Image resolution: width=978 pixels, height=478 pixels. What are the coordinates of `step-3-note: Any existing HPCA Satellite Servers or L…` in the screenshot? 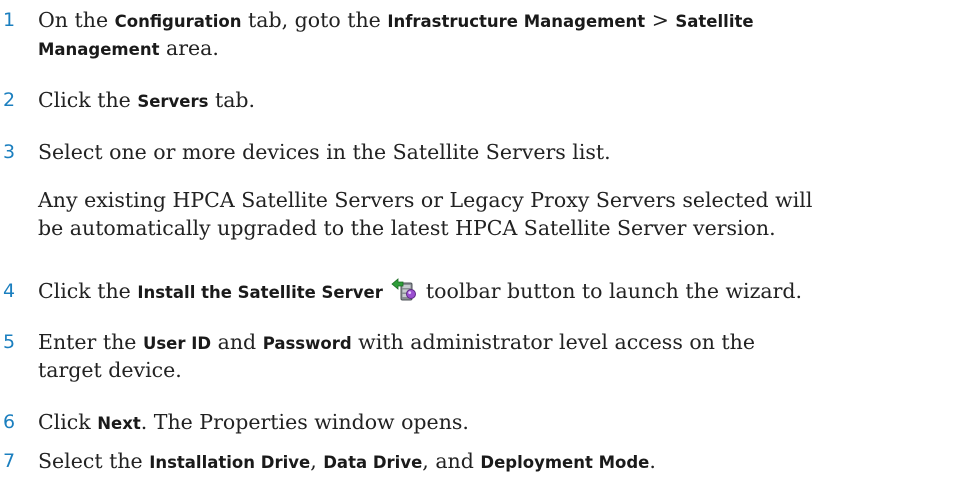 It's located at (425, 214).